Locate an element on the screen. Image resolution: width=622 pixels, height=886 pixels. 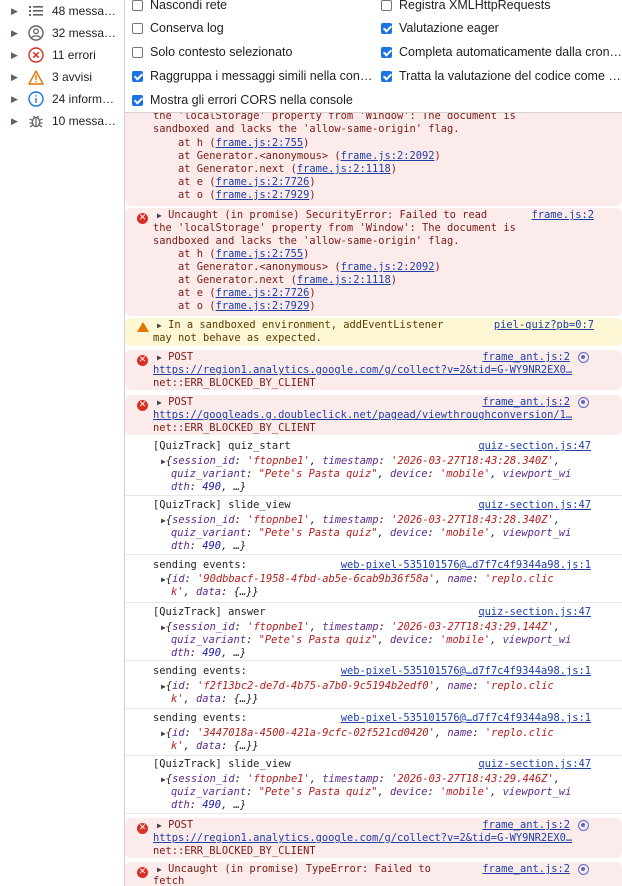
user-circle-icon is located at coordinates (36, 33).